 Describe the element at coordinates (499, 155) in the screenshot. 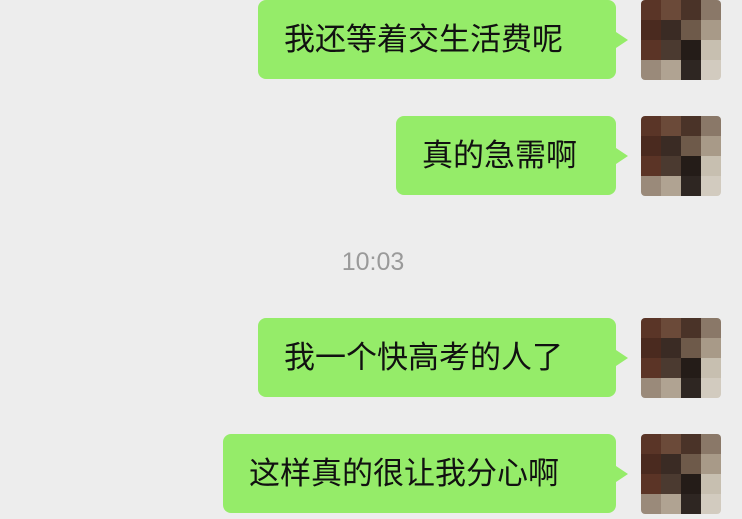

I see `message-text: 真的急需啊` at that location.